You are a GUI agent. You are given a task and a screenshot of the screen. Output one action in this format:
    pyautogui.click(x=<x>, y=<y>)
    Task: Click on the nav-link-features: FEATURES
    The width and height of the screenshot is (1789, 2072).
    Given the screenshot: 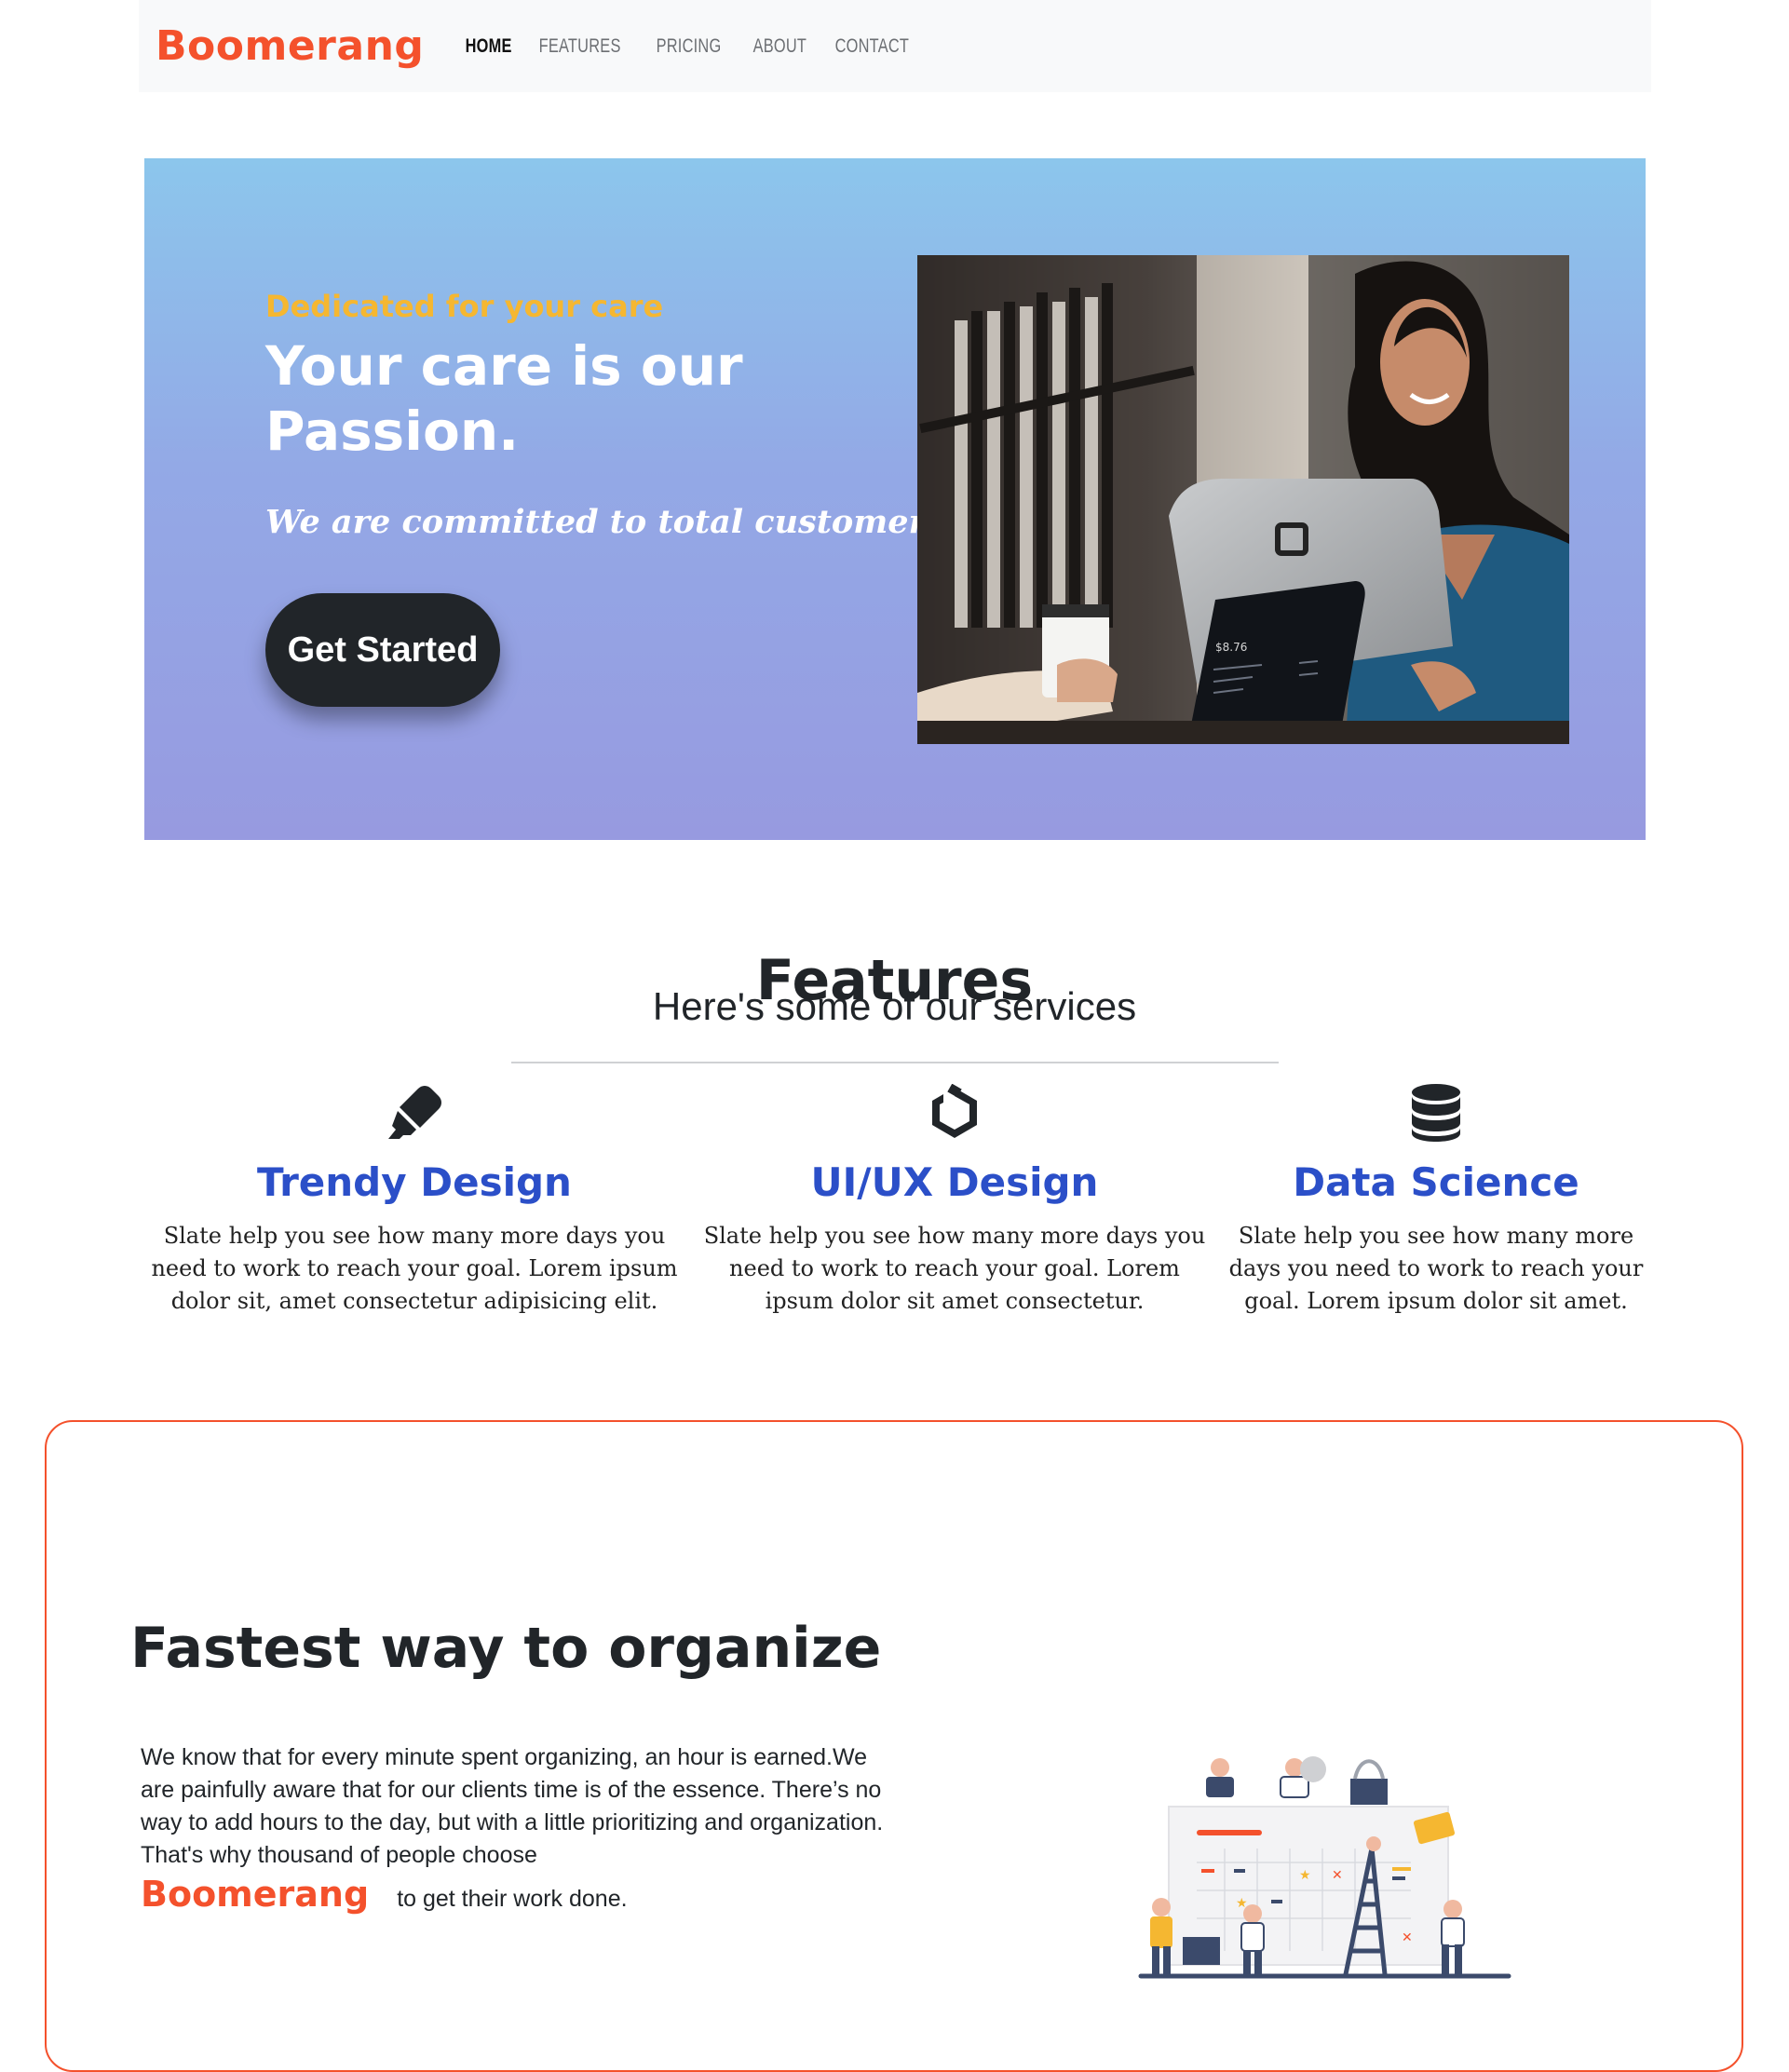 What is the action you would take?
    pyautogui.click(x=580, y=46)
    